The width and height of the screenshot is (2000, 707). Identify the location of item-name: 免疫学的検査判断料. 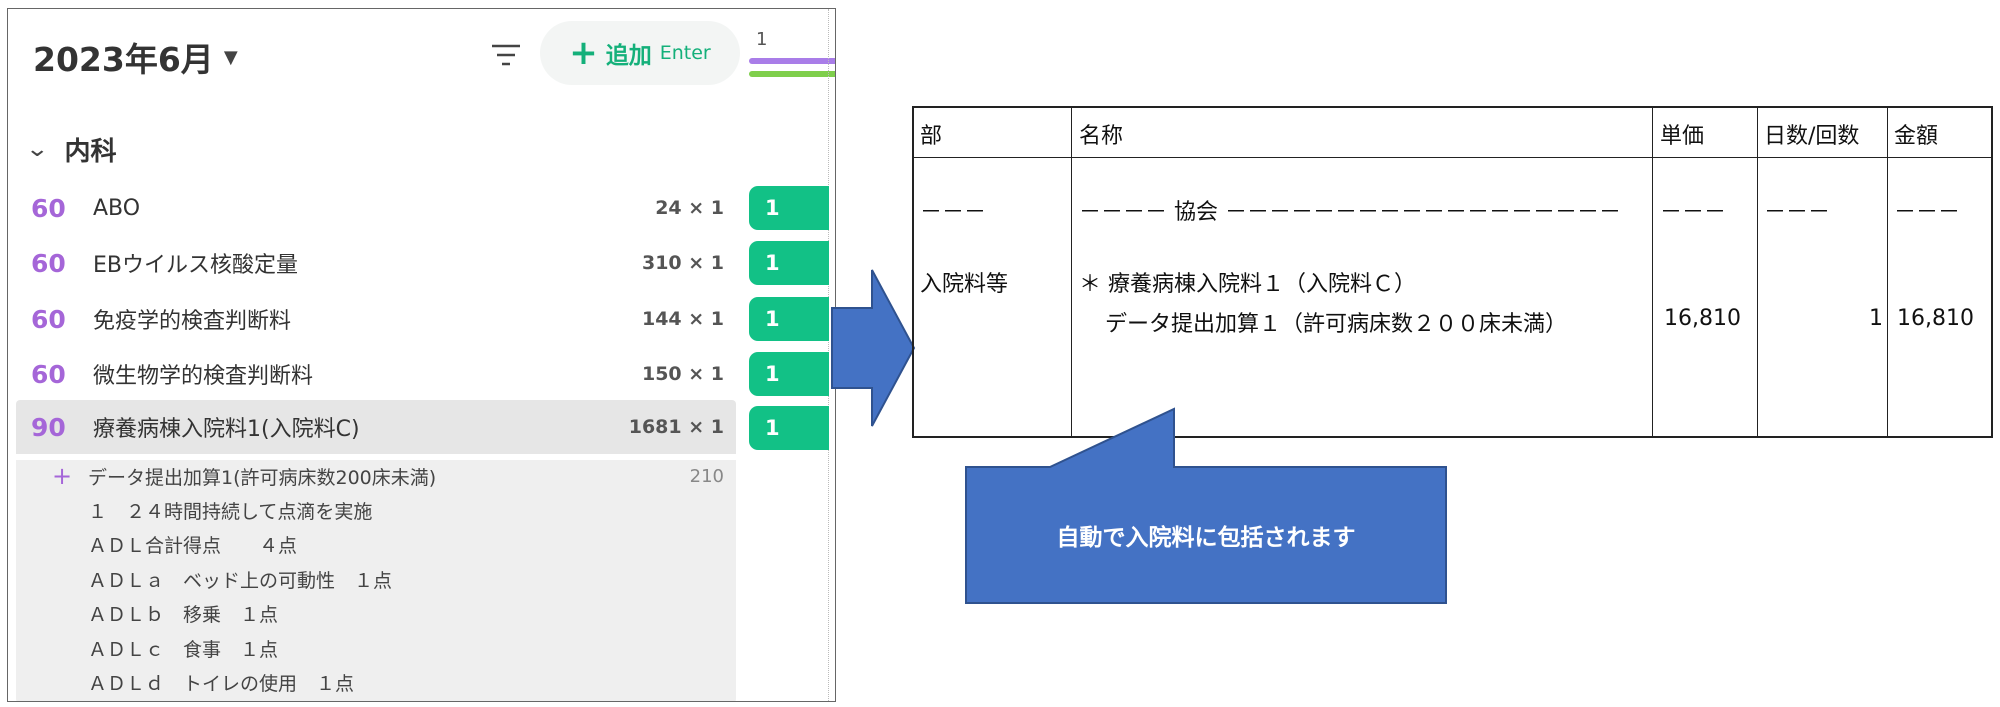
(192, 321).